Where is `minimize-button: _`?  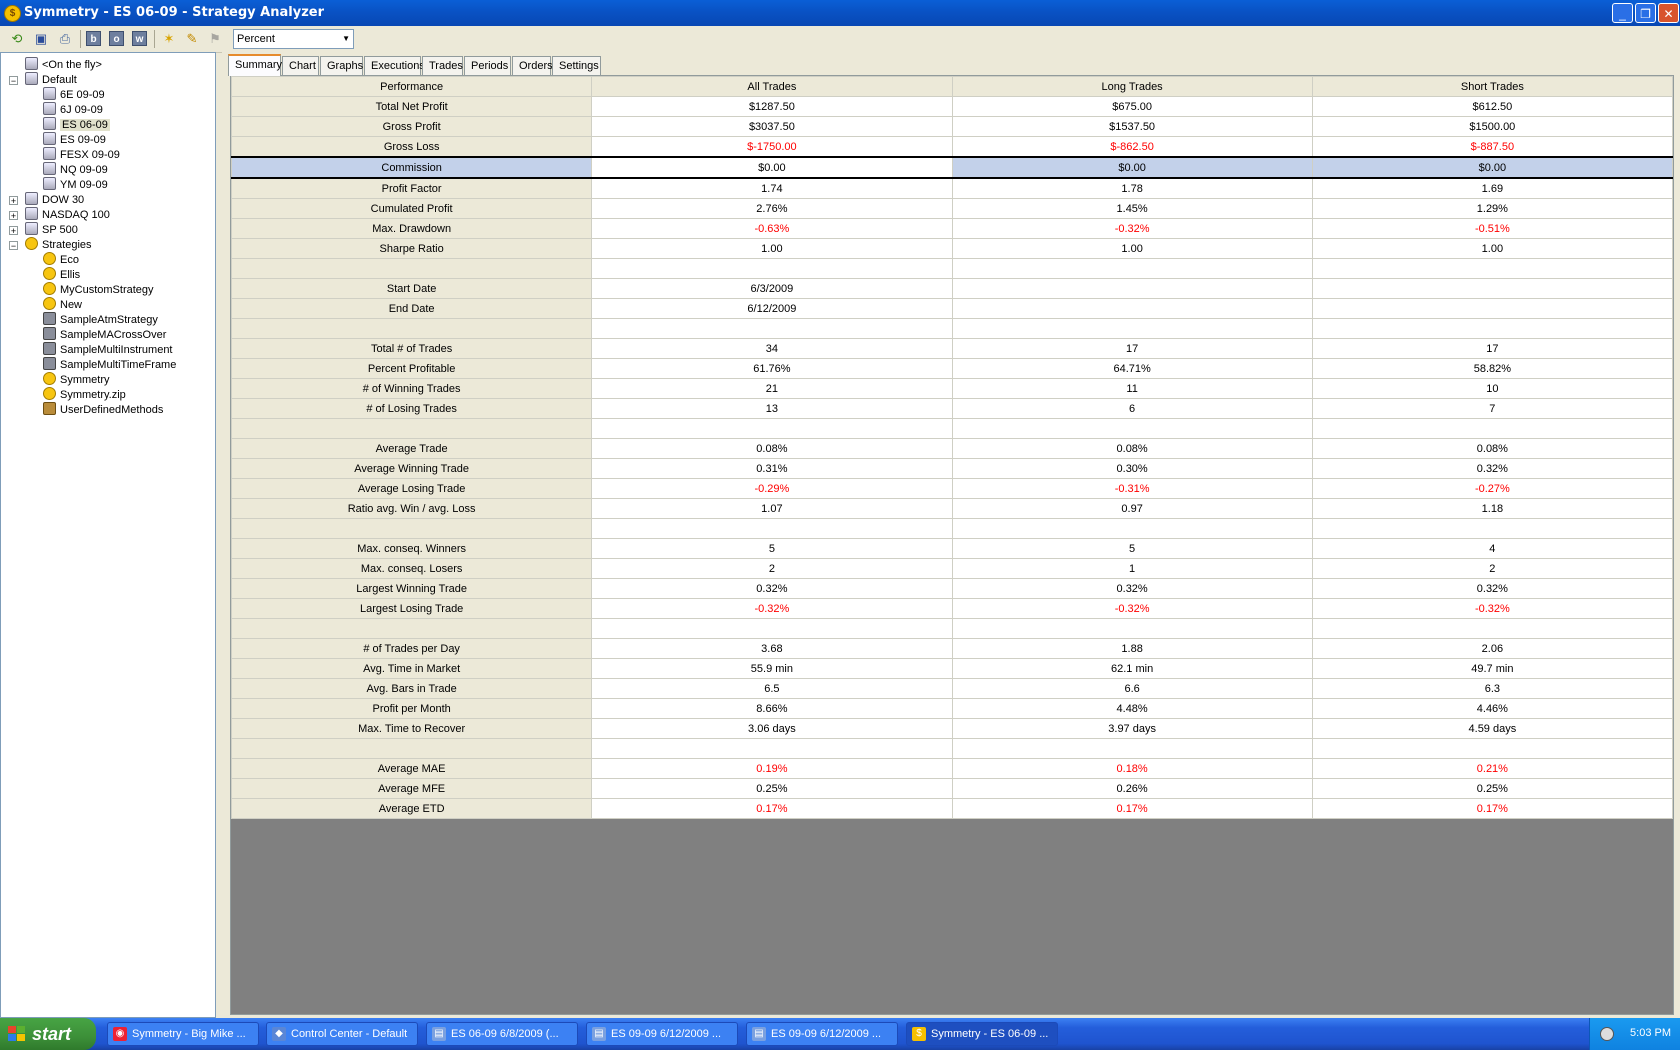
minimize-button: _ is located at coordinates (1622, 13).